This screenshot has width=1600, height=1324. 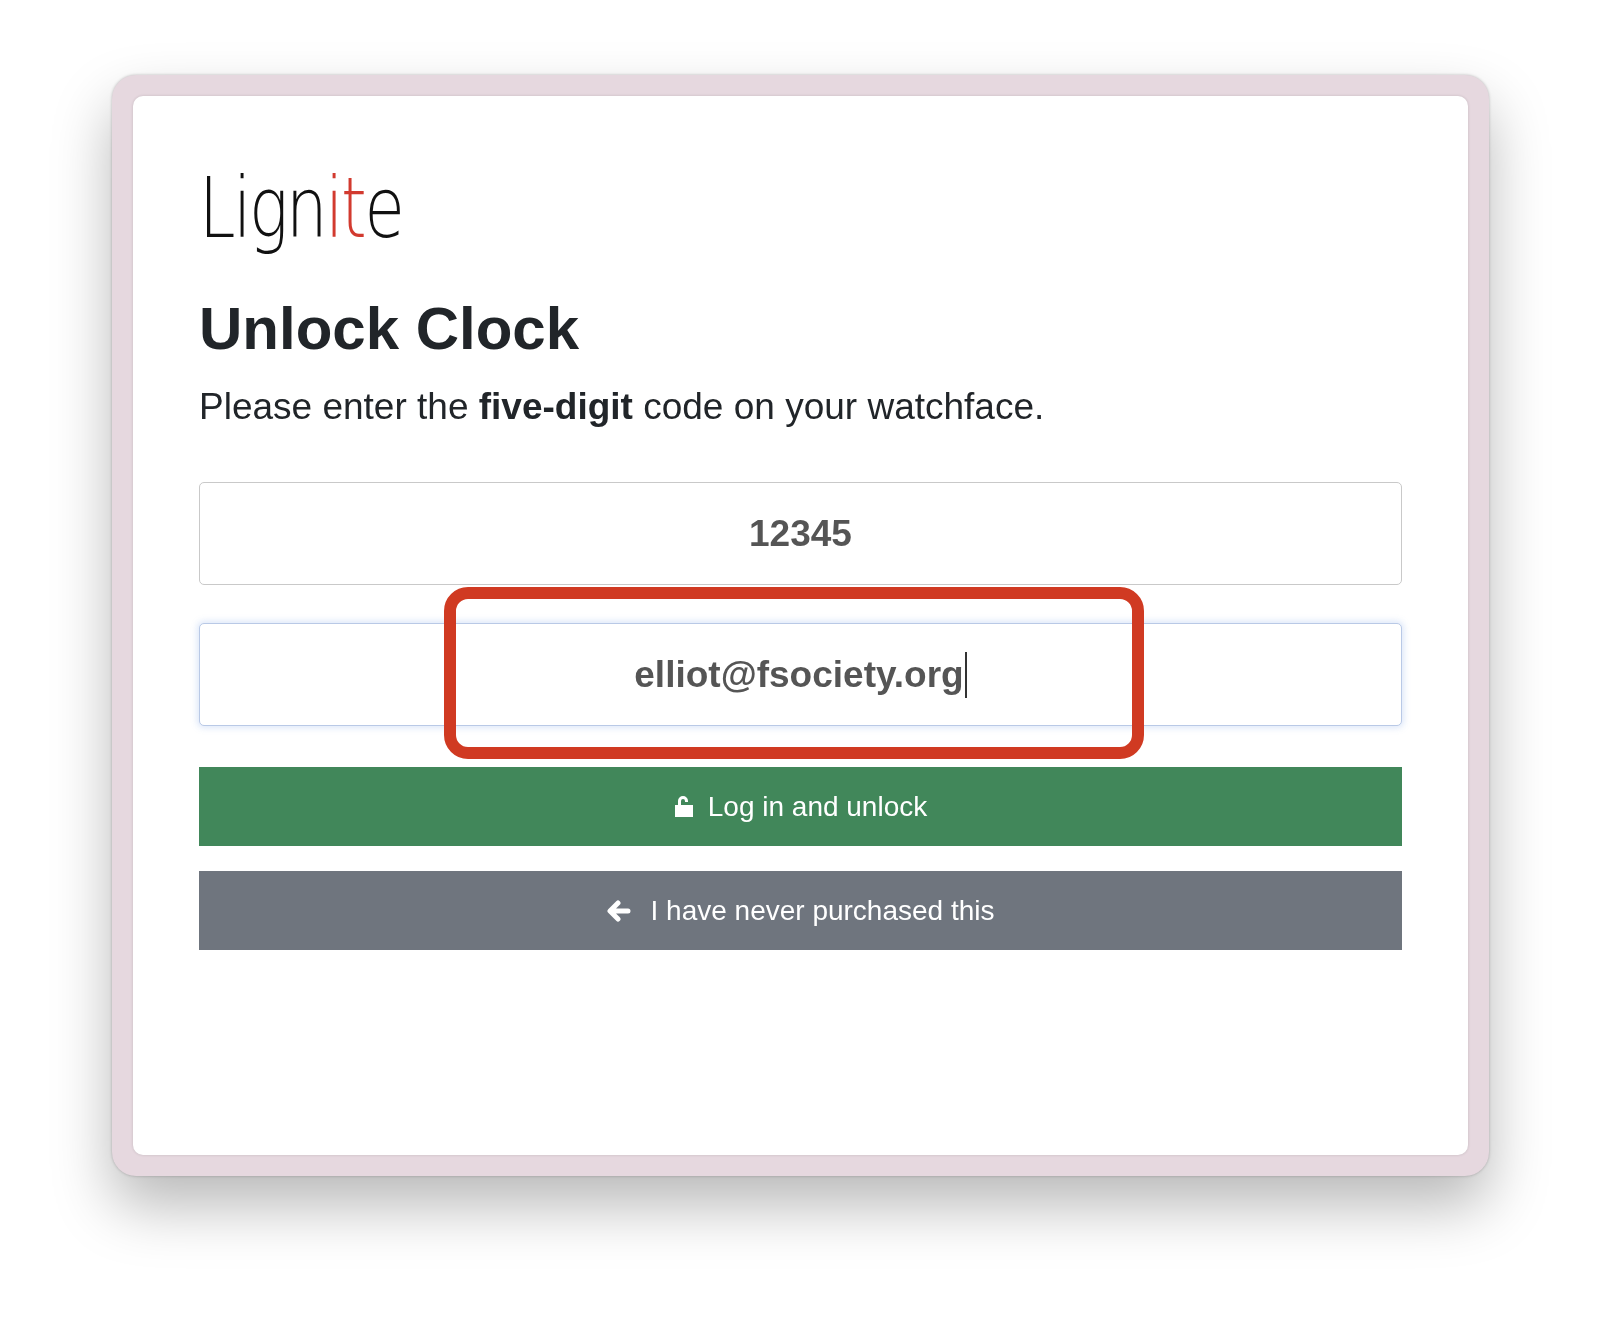 I want to click on arrow-left-icon, so click(x=618, y=910).